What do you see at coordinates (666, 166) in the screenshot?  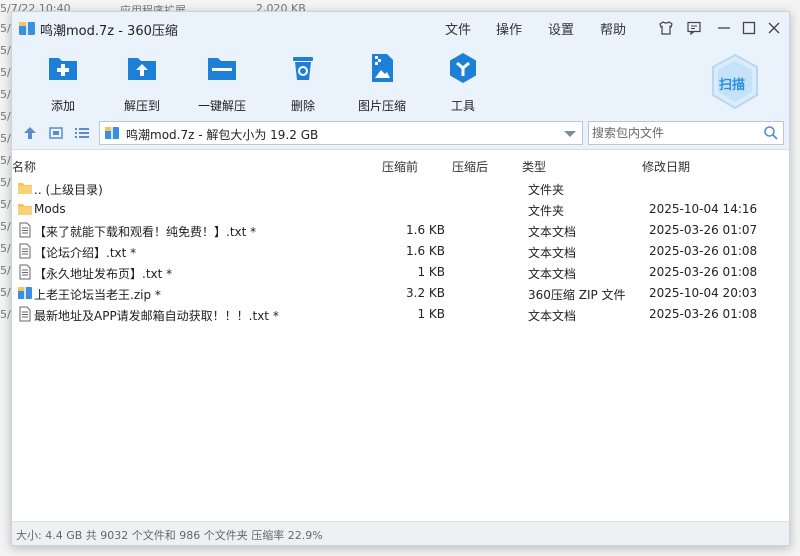 I see `column-modified: 修改日期` at bounding box center [666, 166].